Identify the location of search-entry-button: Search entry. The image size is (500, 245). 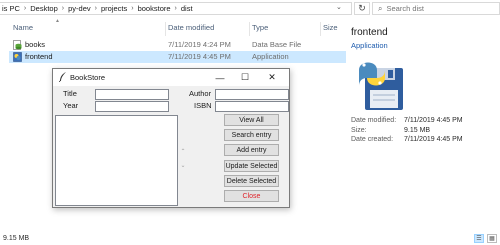
(251, 135).